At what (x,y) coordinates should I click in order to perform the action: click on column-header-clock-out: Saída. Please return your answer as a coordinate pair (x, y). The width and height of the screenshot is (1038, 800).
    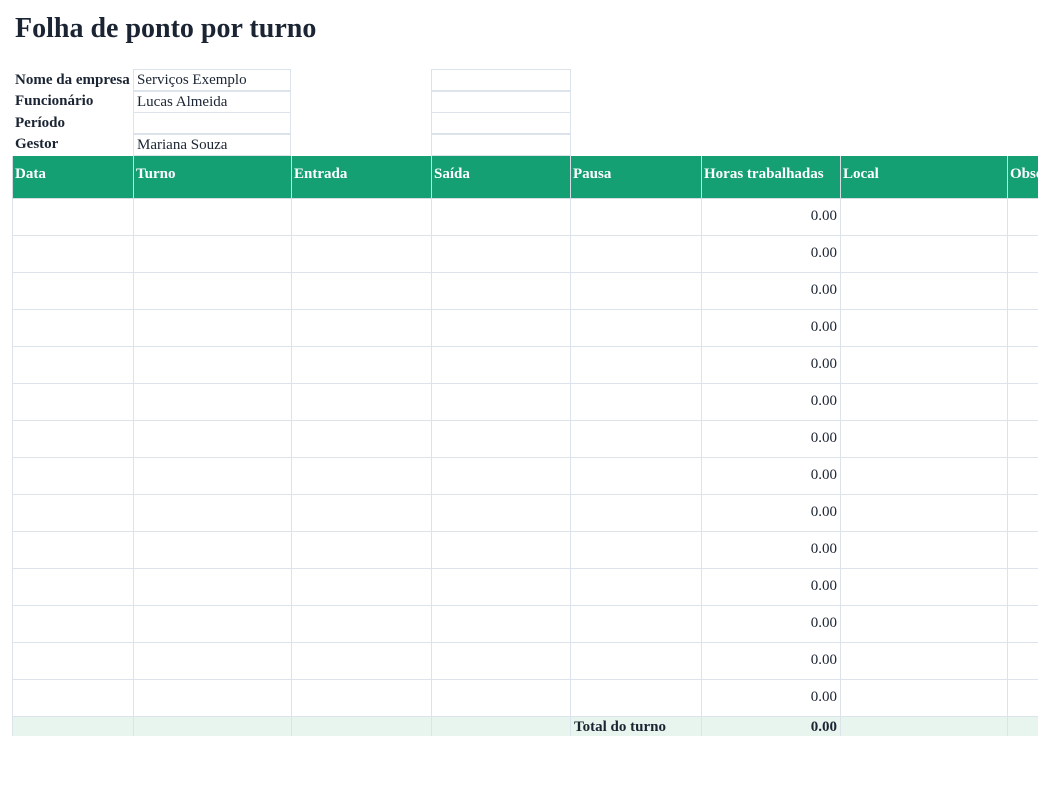
    Looking at the image, I should click on (501, 177).